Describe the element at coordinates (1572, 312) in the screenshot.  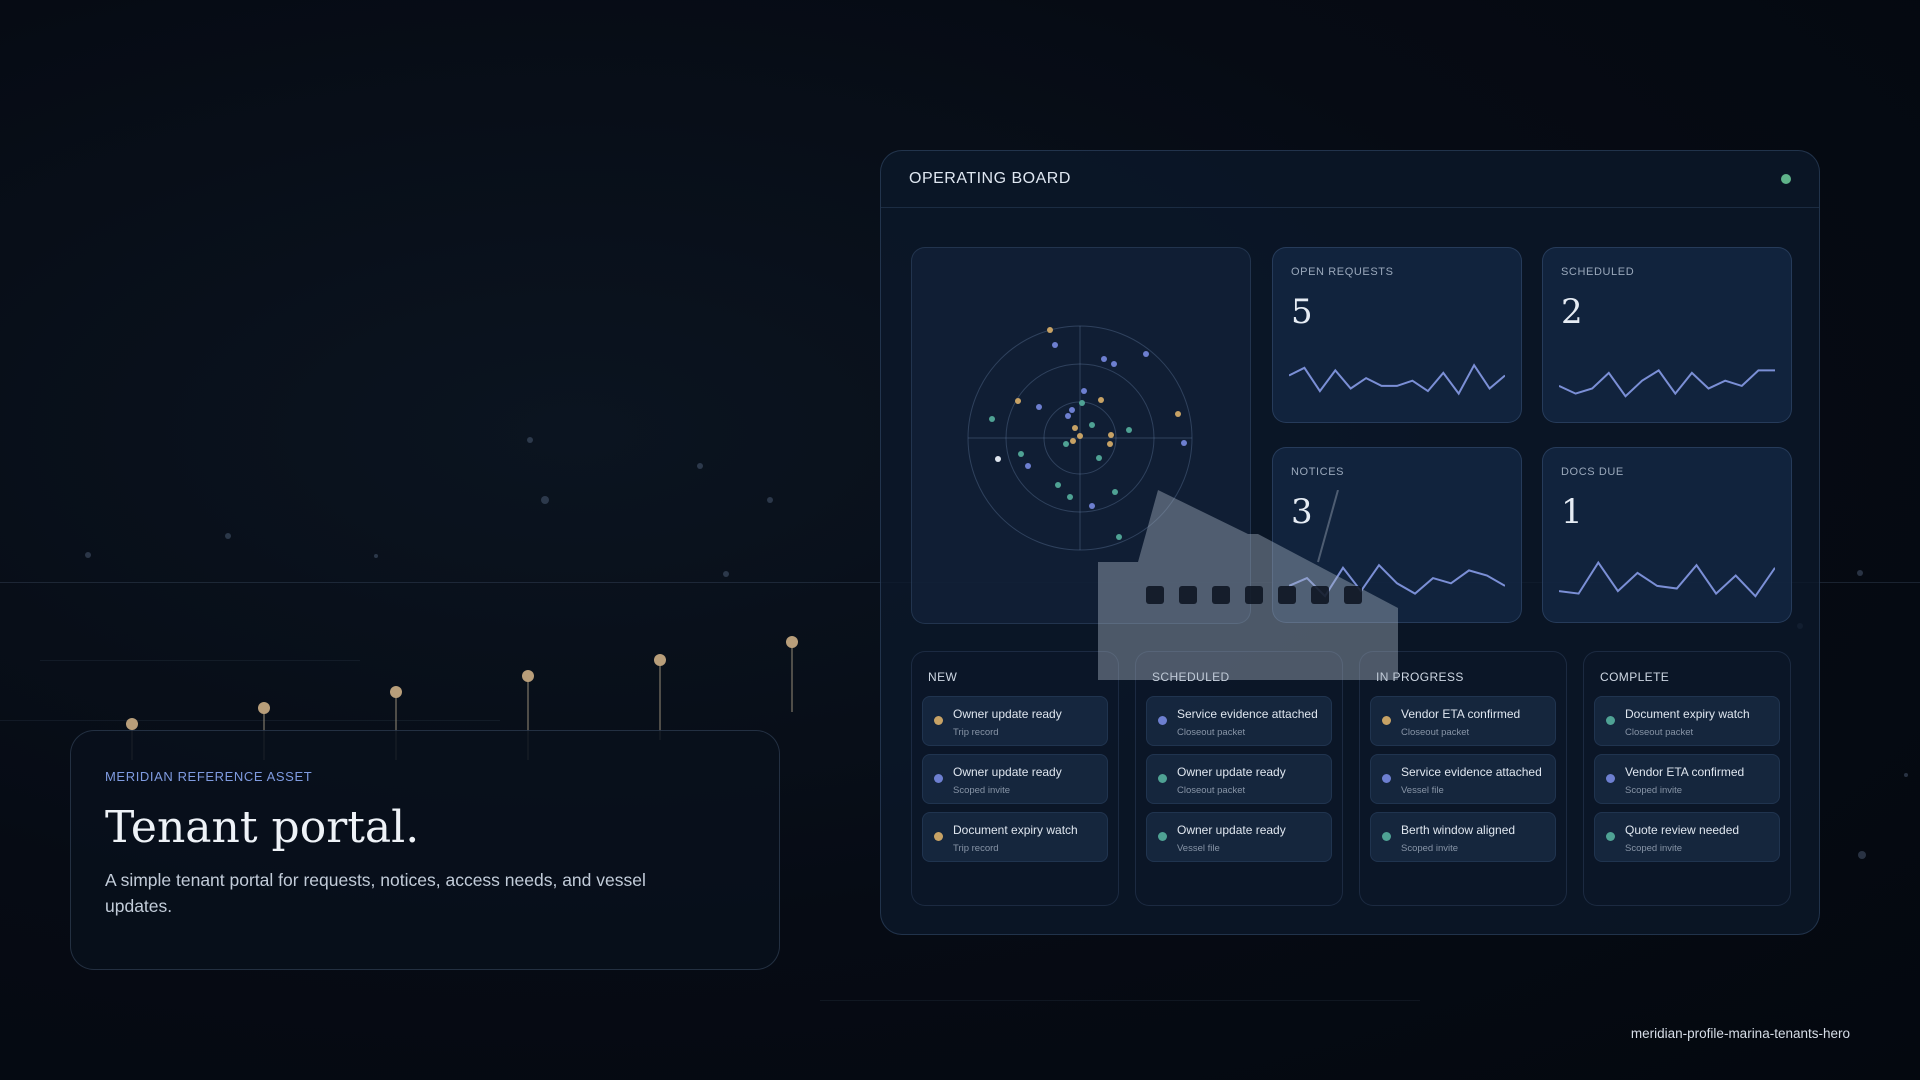
I see `metric-value: 2` at that location.